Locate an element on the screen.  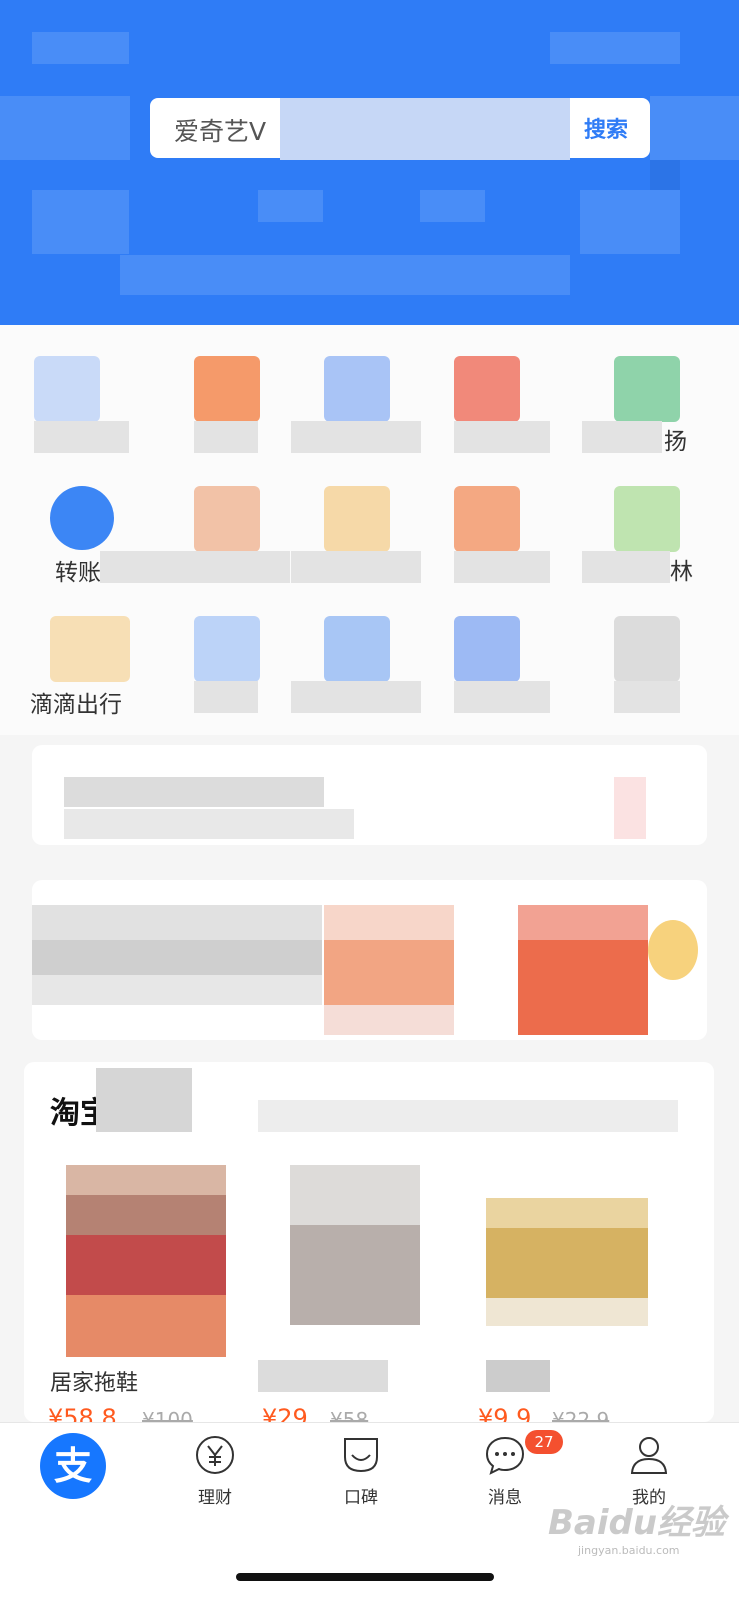
blurred-icon is located at coordinates (630, 808).